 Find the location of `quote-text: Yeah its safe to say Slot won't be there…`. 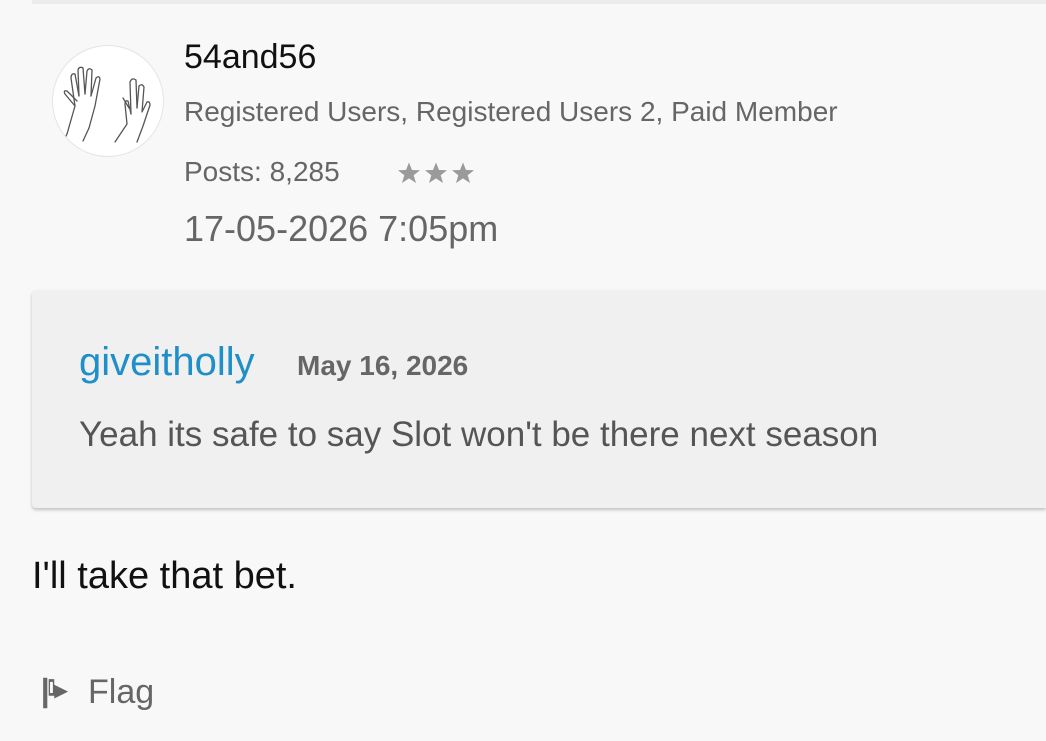

quote-text: Yeah its safe to say Slot won't be there… is located at coordinates (479, 434).